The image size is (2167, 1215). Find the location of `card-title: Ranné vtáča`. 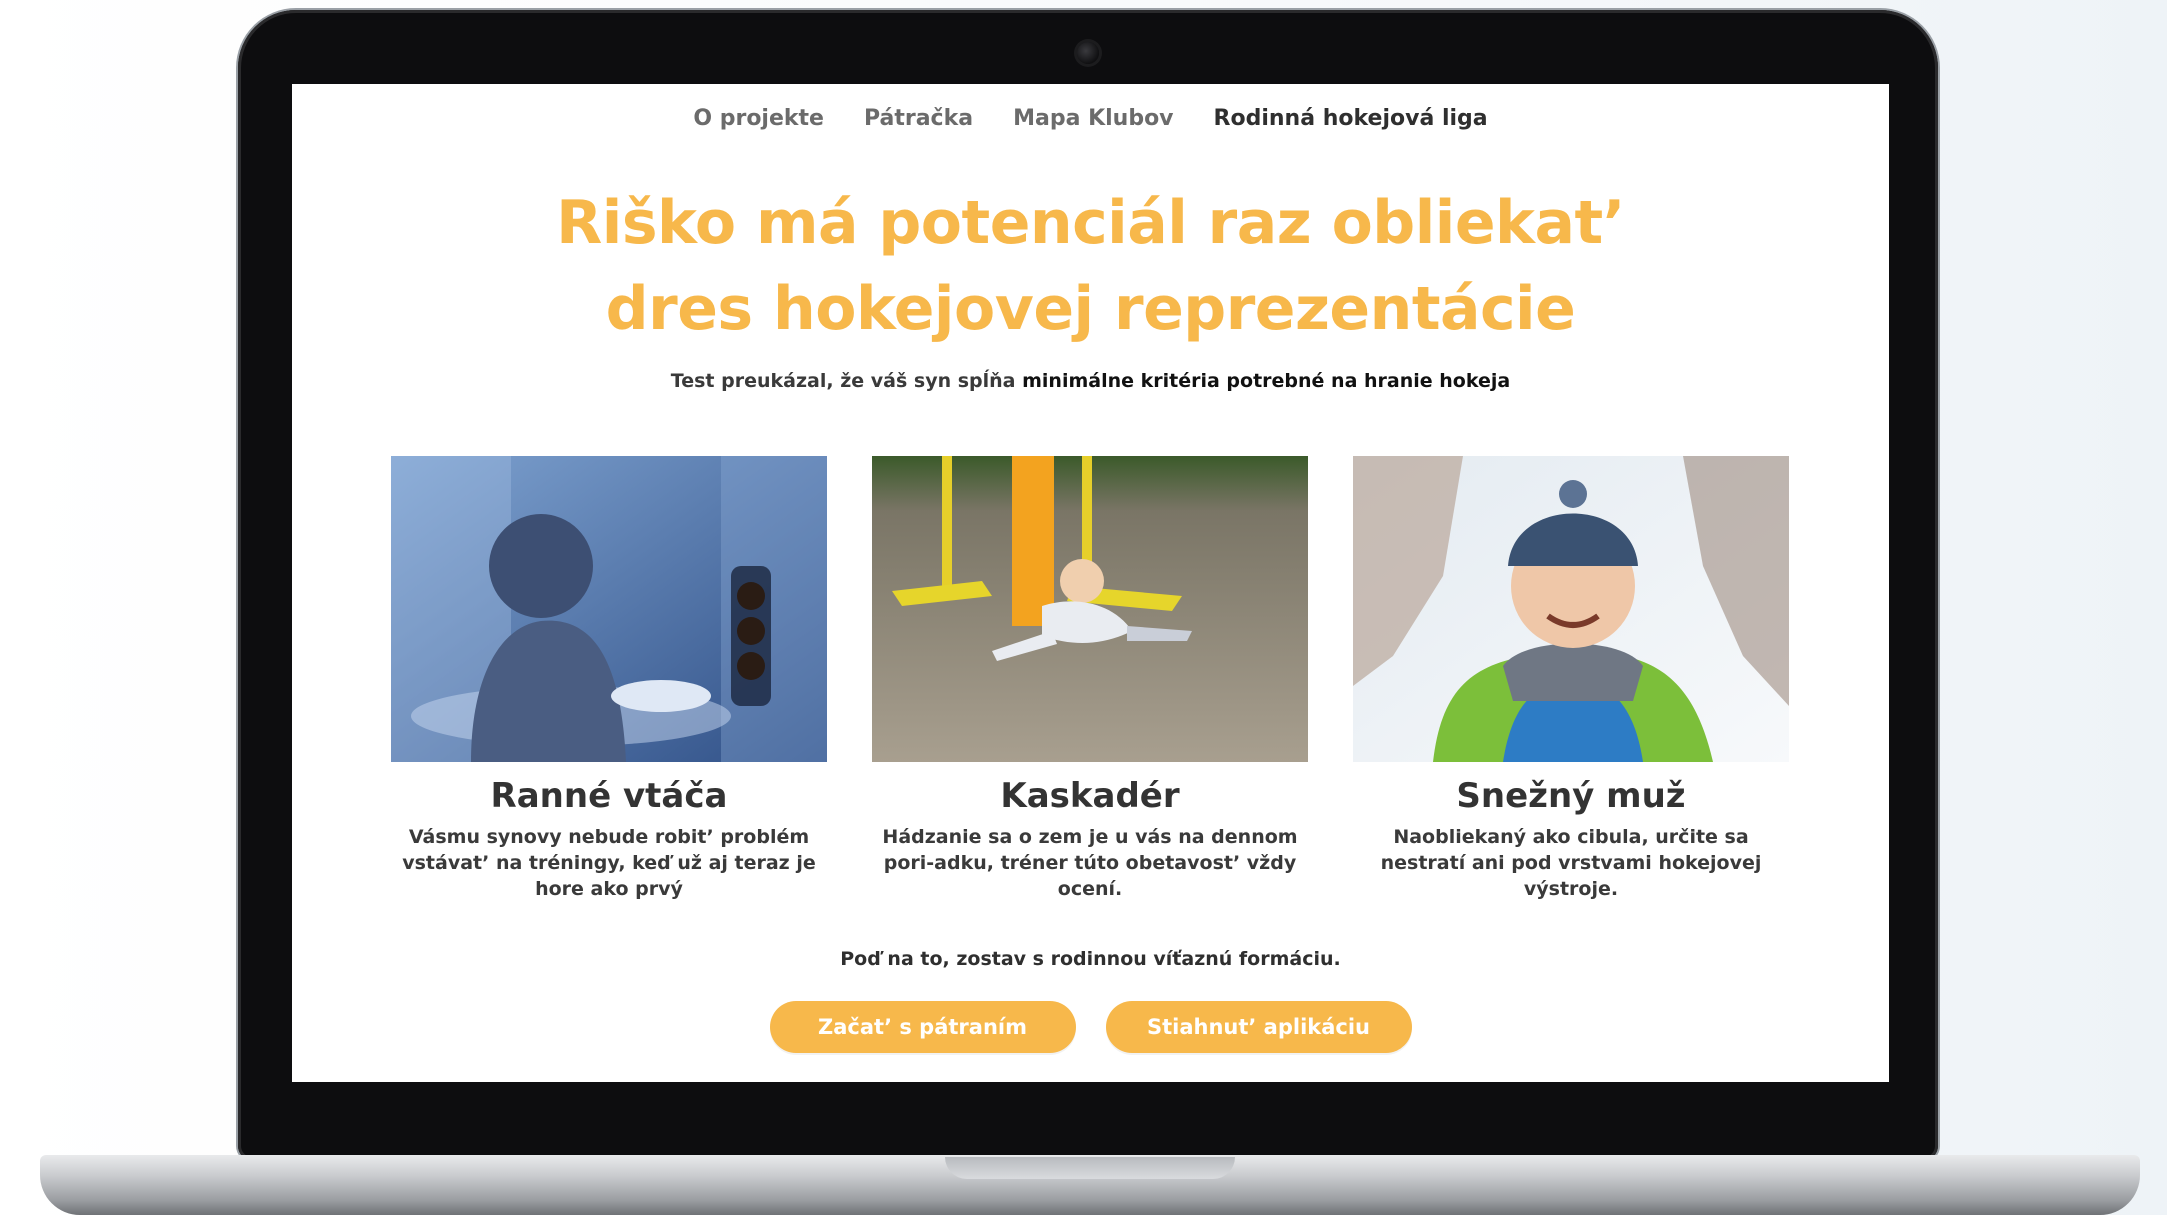

card-title: Ranné vtáča is located at coordinates (609, 796).